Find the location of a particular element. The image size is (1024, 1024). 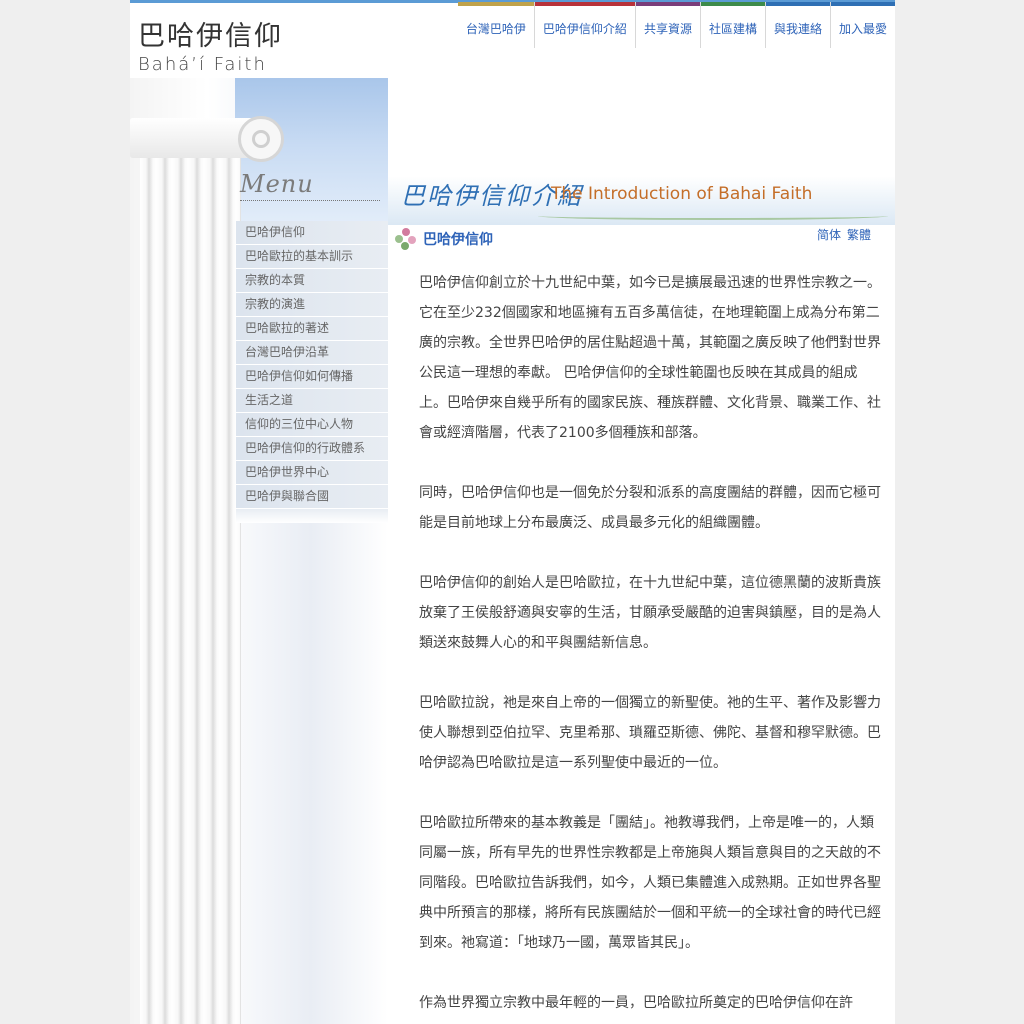

pillar-scroll is located at coordinates (261, 139).